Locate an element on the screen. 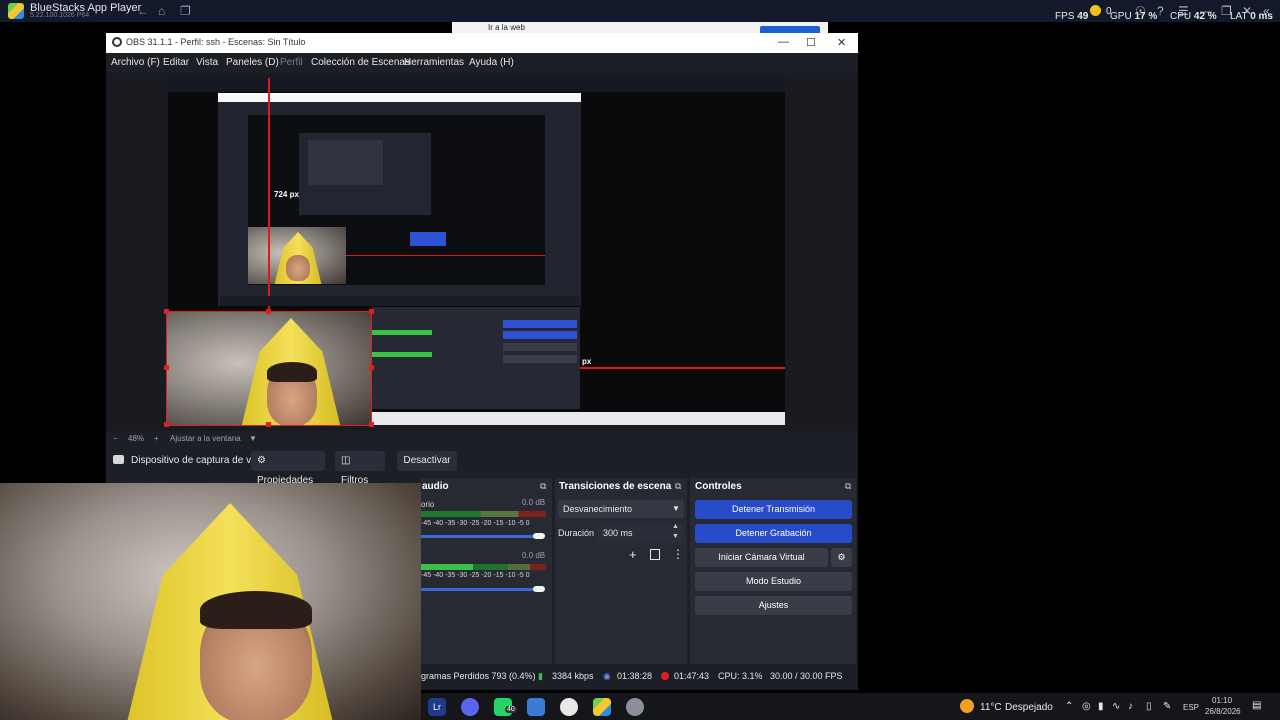 The image size is (1280, 720). resize-handle-t is located at coordinates (268, 311).